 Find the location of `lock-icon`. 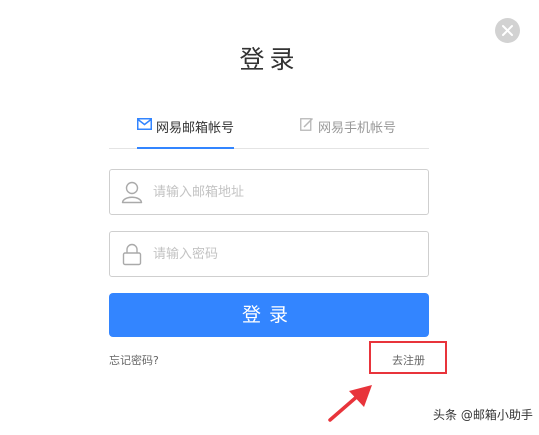

lock-icon is located at coordinates (132, 256).